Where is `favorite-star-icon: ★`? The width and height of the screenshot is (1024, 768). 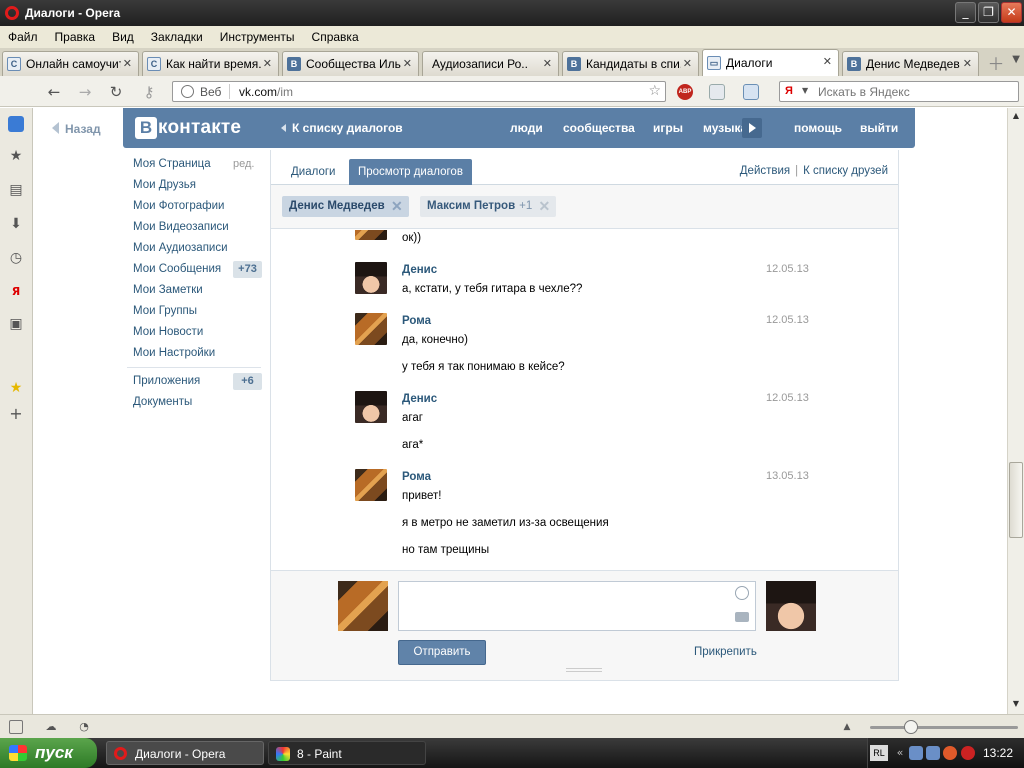 favorite-star-icon: ★ is located at coordinates (16, 388).